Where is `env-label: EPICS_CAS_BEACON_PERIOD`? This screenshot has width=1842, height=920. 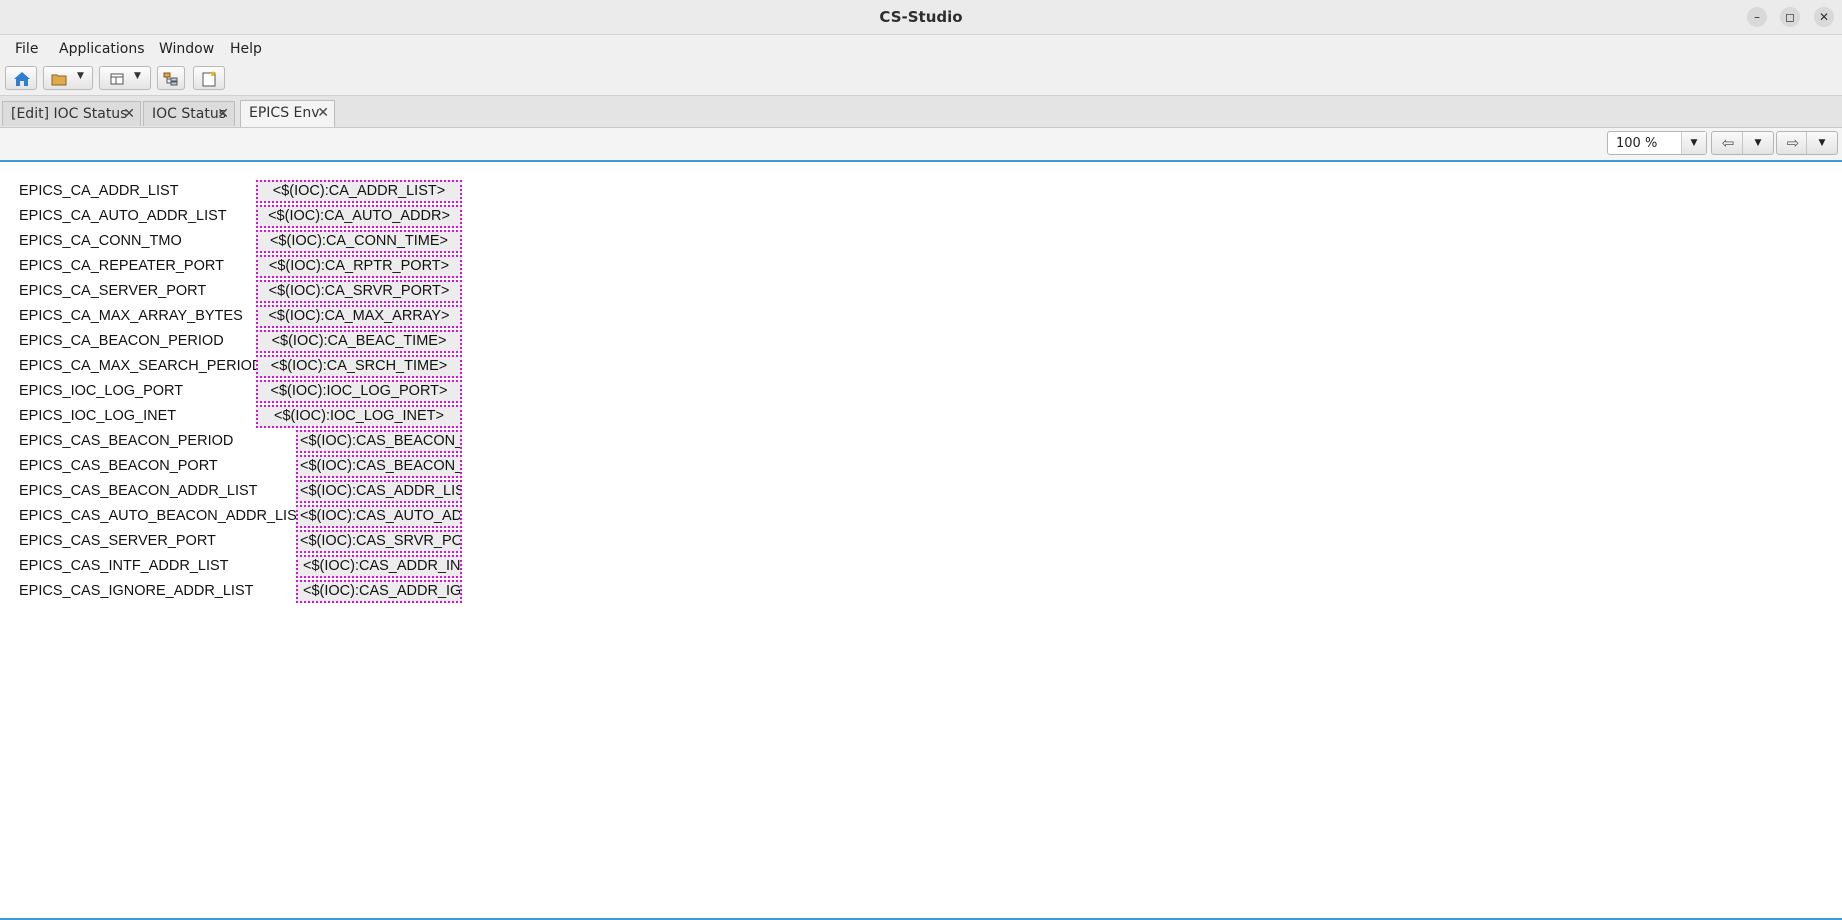 env-label: EPICS_CAS_BEACON_PERIOD is located at coordinates (126, 441).